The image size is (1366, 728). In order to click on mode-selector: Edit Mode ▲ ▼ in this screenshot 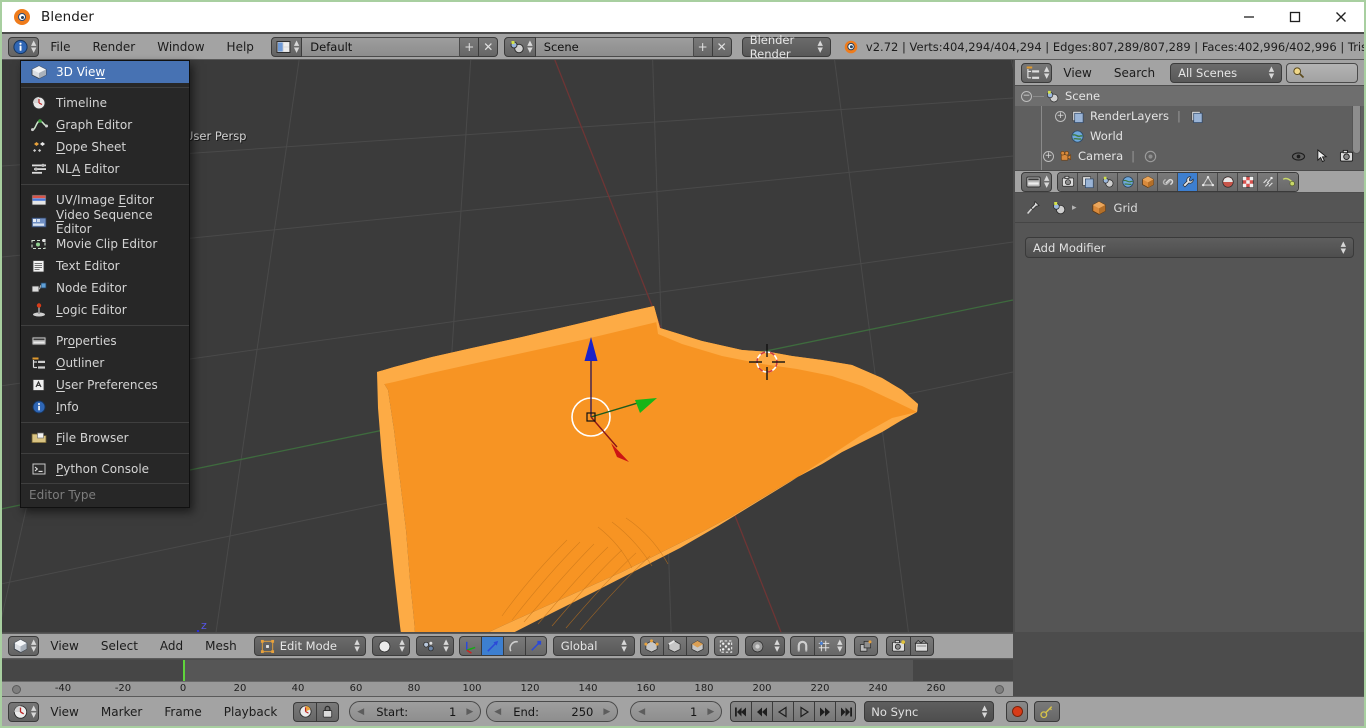, I will do `click(309, 646)`.